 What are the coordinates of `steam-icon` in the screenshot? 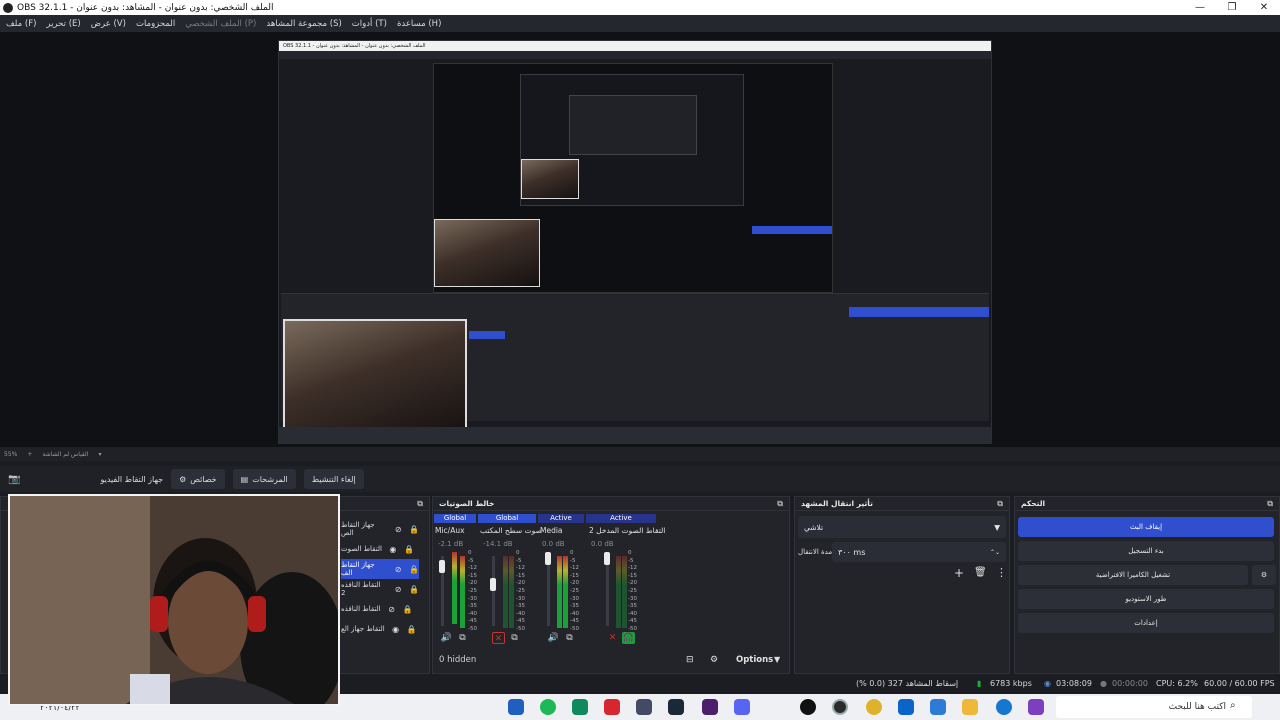 It's located at (676, 707).